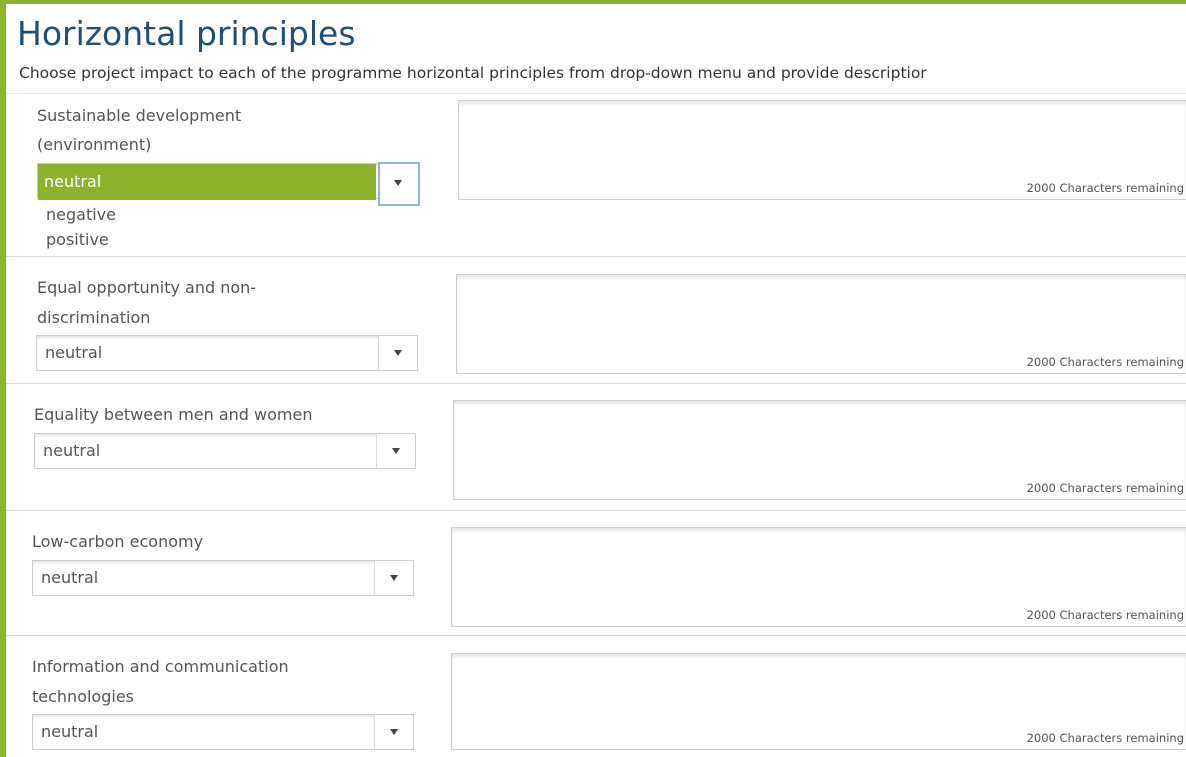 This screenshot has height=757, width=1186. I want to click on header-divider, so click(596, 93).